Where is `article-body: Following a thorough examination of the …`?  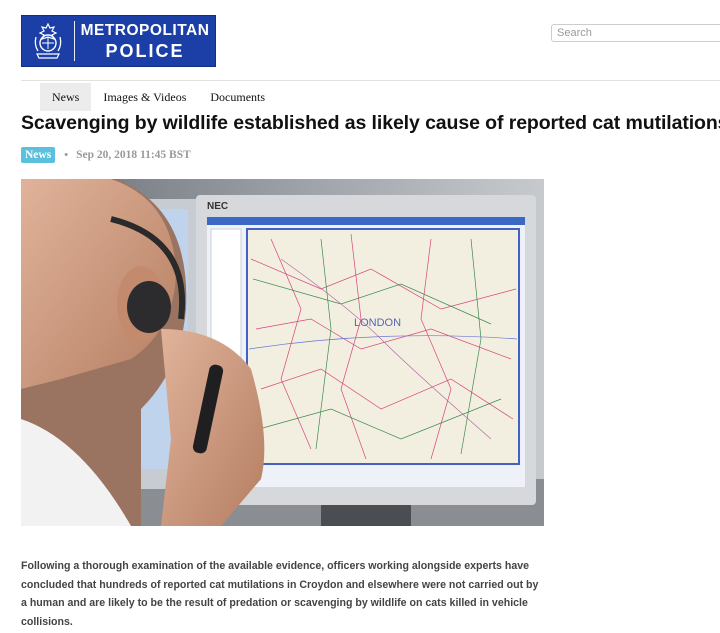 article-body: Following a thorough examination of the … is located at coordinates (280, 594).